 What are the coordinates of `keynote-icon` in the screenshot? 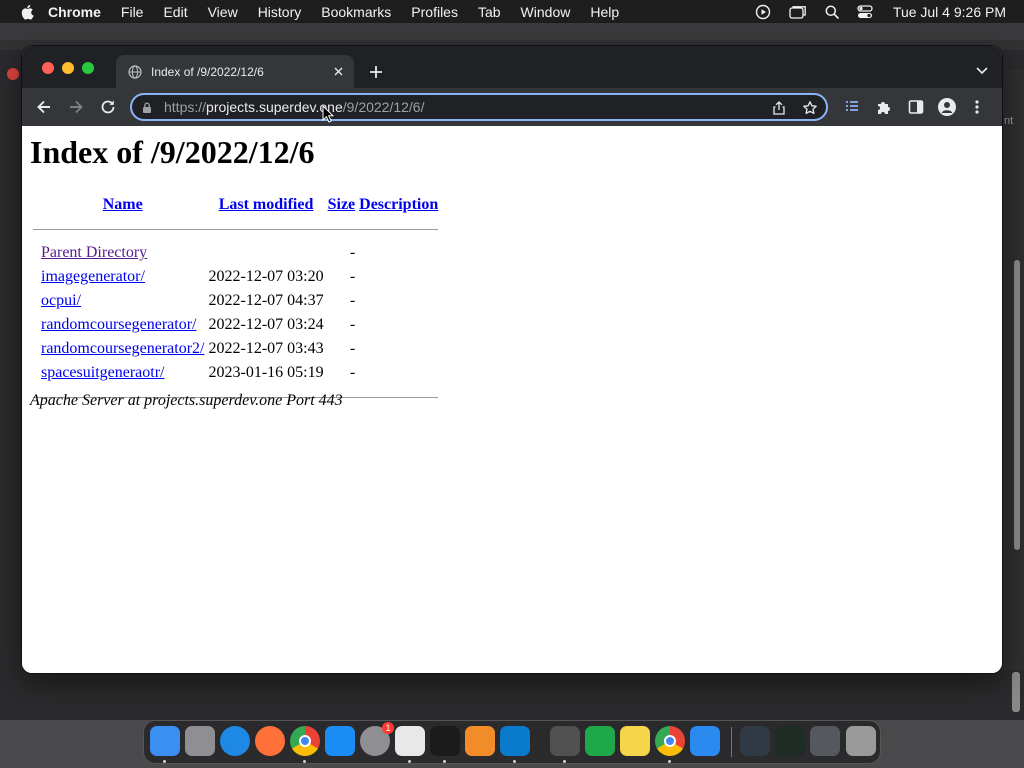 It's located at (705, 741).